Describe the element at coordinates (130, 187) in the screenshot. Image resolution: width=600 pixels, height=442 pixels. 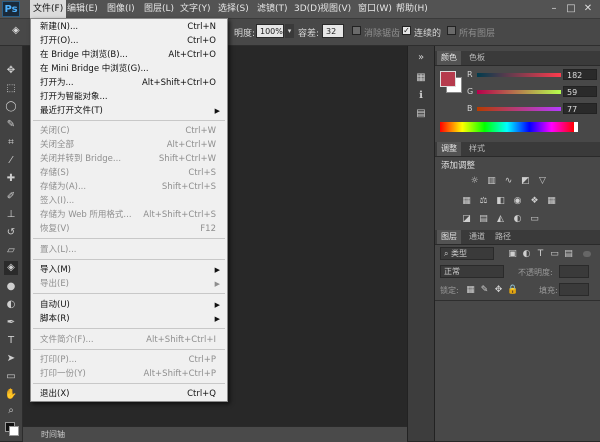
I see `menu-item-save-as: 存储为(A)... Shift+Ctrl+S` at that location.